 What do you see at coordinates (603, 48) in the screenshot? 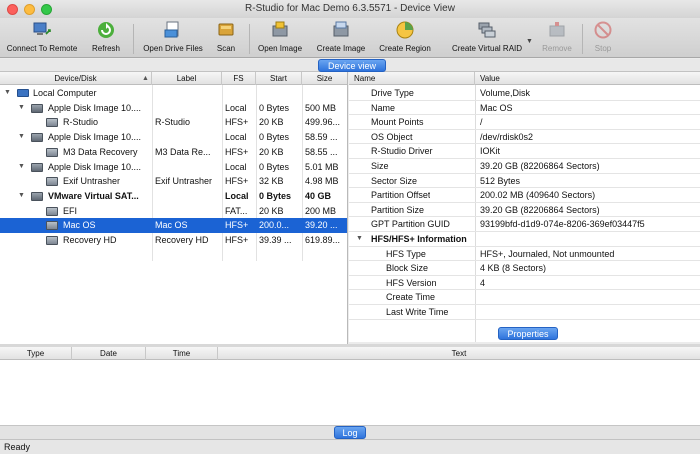
I see `stop-label: Stop` at bounding box center [603, 48].